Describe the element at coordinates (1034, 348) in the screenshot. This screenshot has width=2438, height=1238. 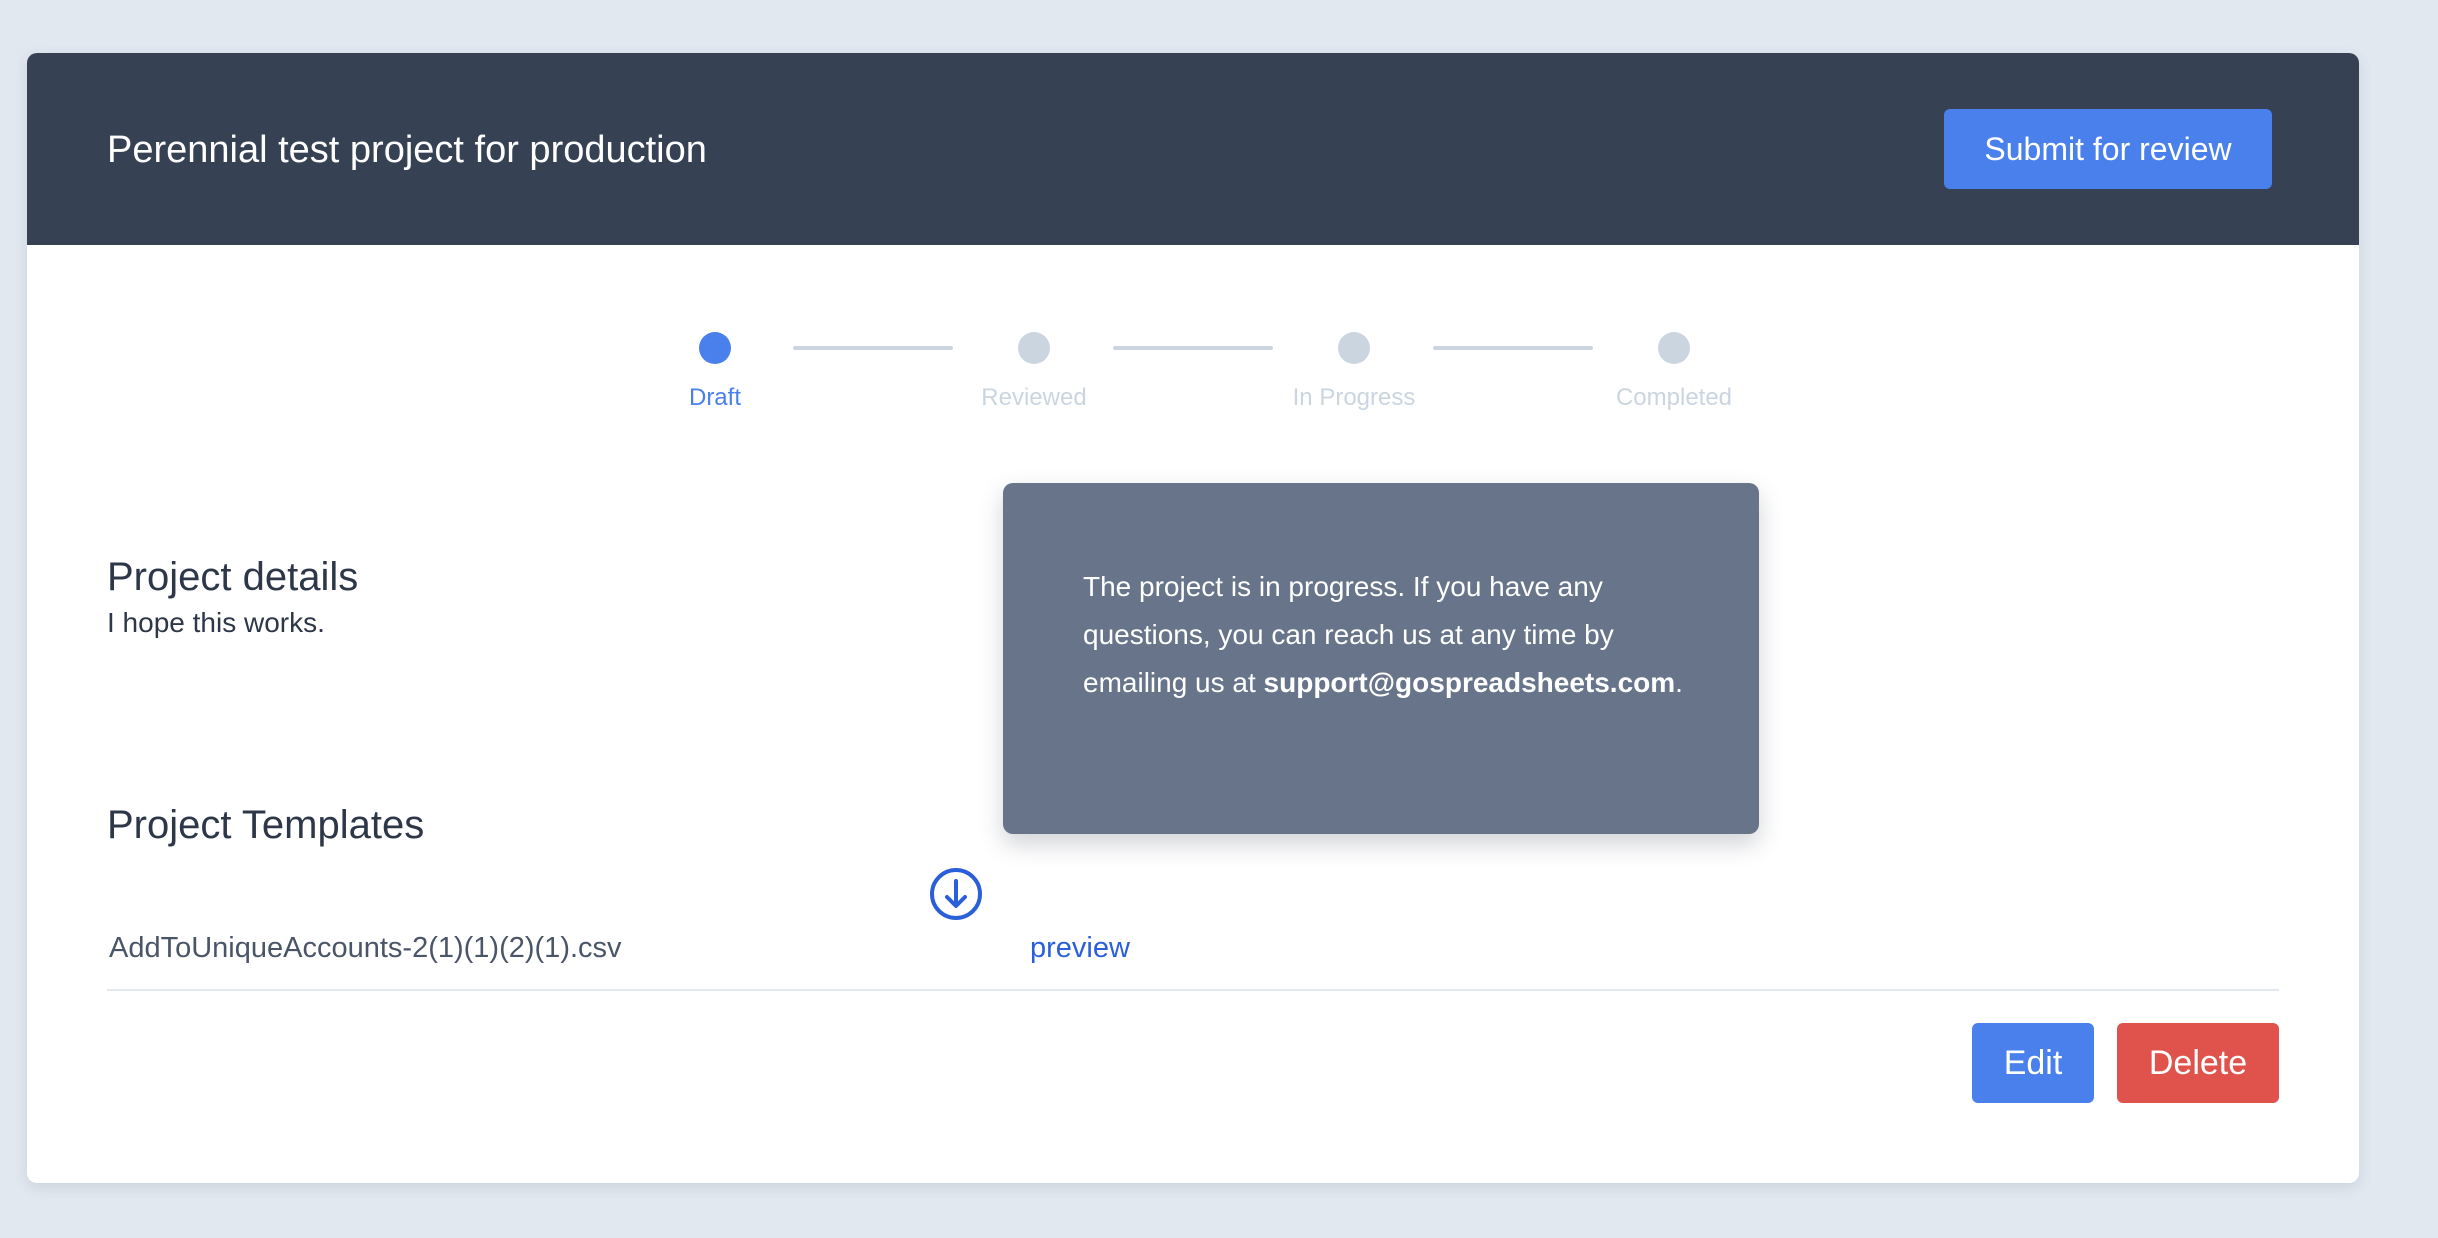
I see `step-dot-reviewed` at that location.